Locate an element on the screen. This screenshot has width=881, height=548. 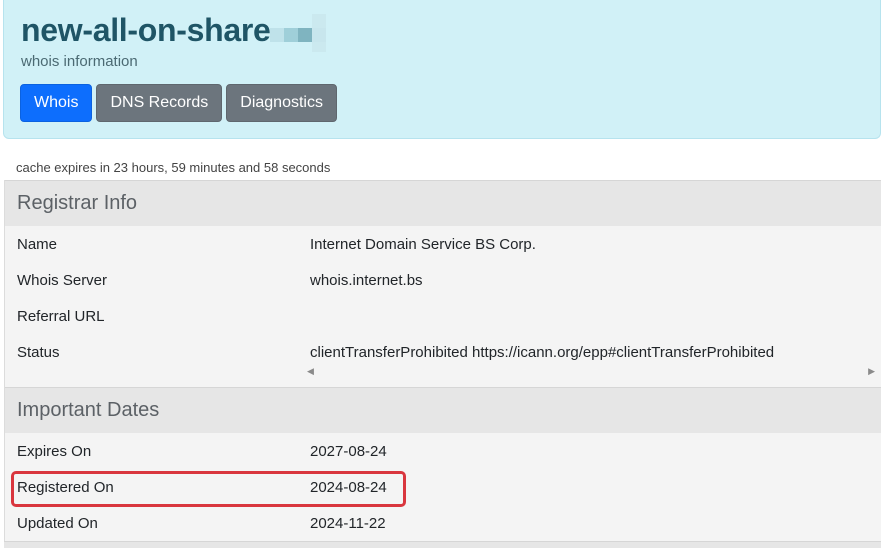
important-dates-heading: Important Dates is located at coordinates (443, 410).